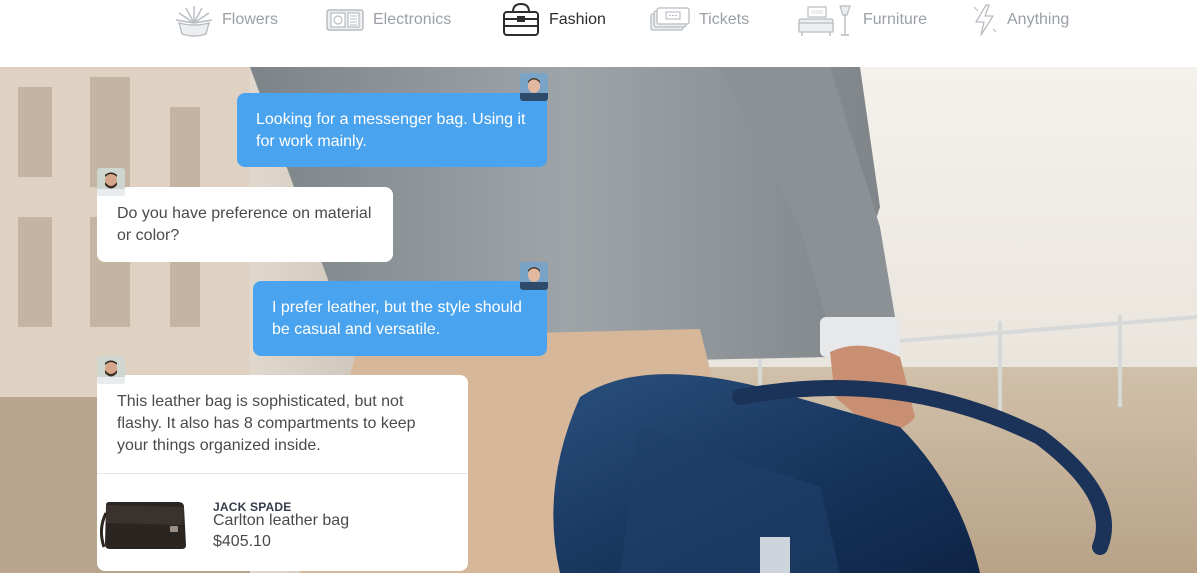 The width and height of the screenshot is (1197, 573). I want to click on nav-label: Anything, so click(1038, 19).